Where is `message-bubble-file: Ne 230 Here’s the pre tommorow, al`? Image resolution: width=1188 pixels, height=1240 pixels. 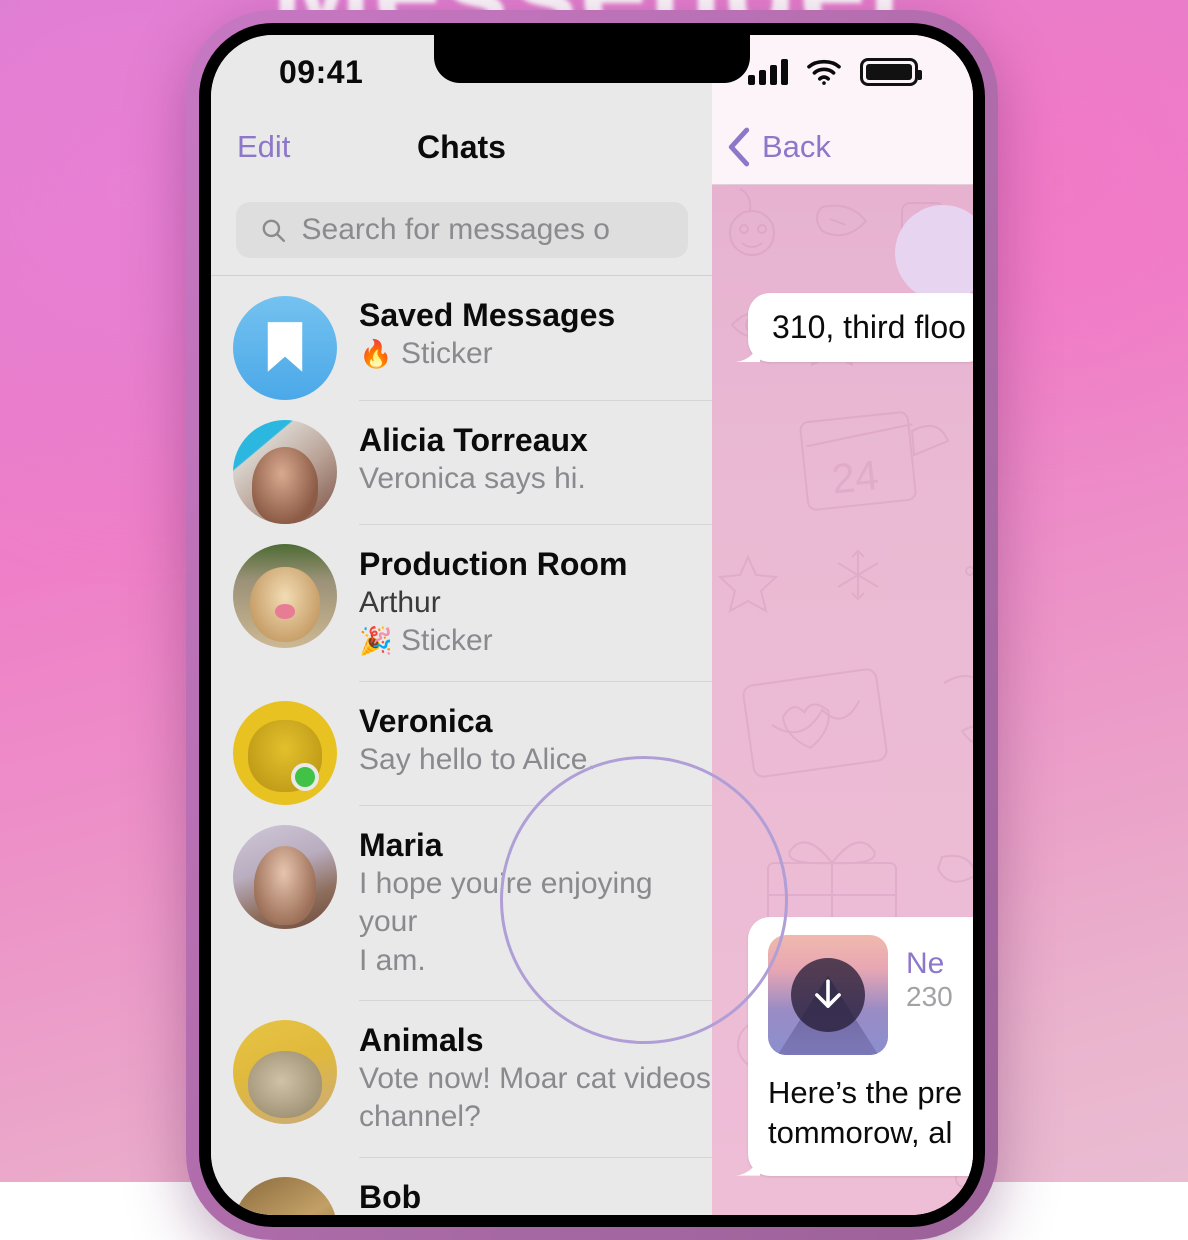
message-bubble-file: Ne 230 Here’s the pre tommorow, al is located at coordinates (860, 1046).